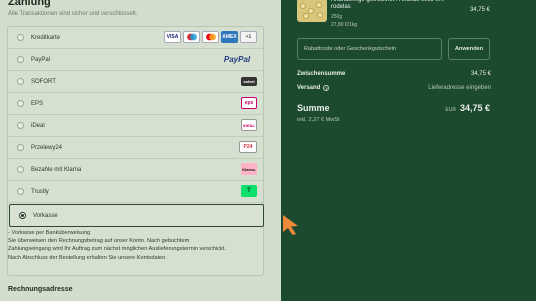 Image resolution: width=536 pixels, height=301 pixels. I want to click on method-label: Kreditkarte, so click(46, 37).